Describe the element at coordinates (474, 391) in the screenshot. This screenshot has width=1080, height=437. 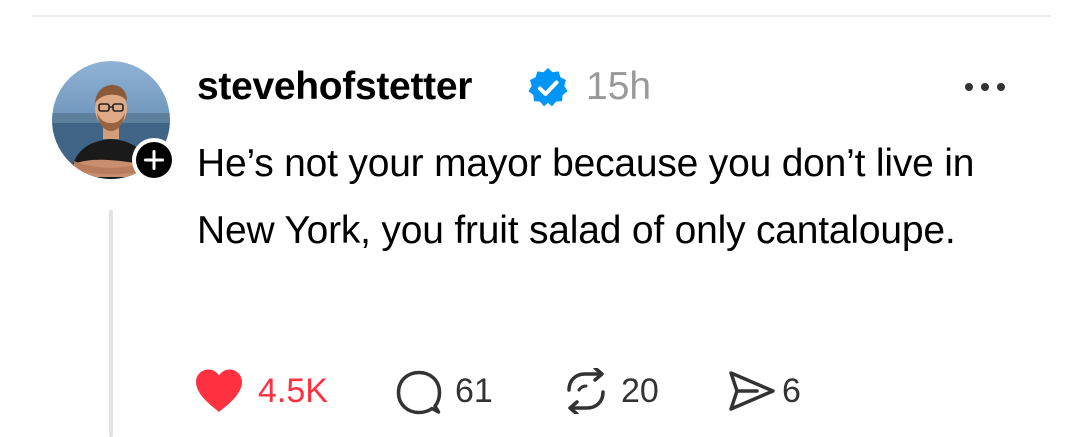
I see `reply-count: 61` at that location.